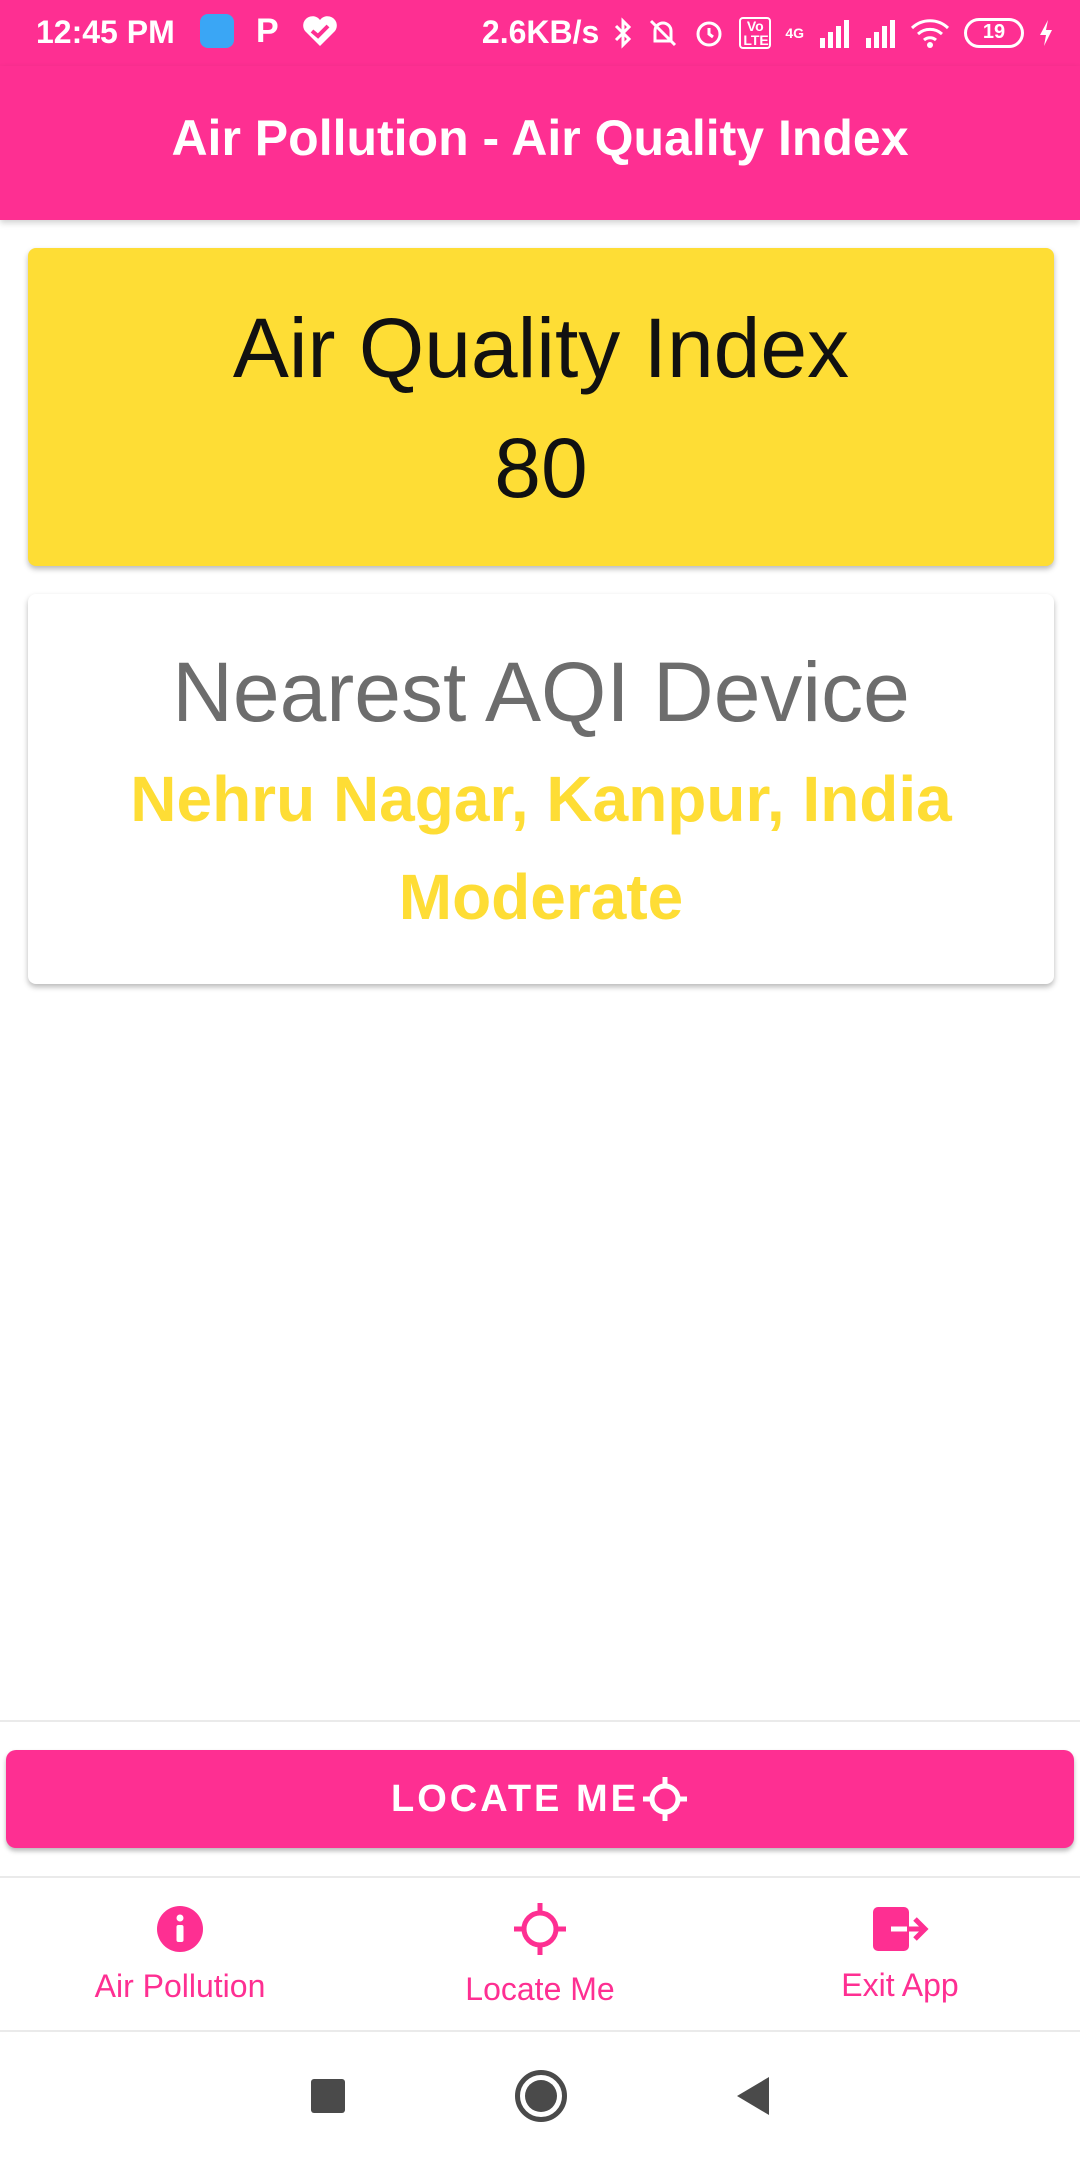  What do you see at coordinates (541, 692) in the screenshot?
I see `device-label: Nearest AQI Device` at bounding box center [541, 692].